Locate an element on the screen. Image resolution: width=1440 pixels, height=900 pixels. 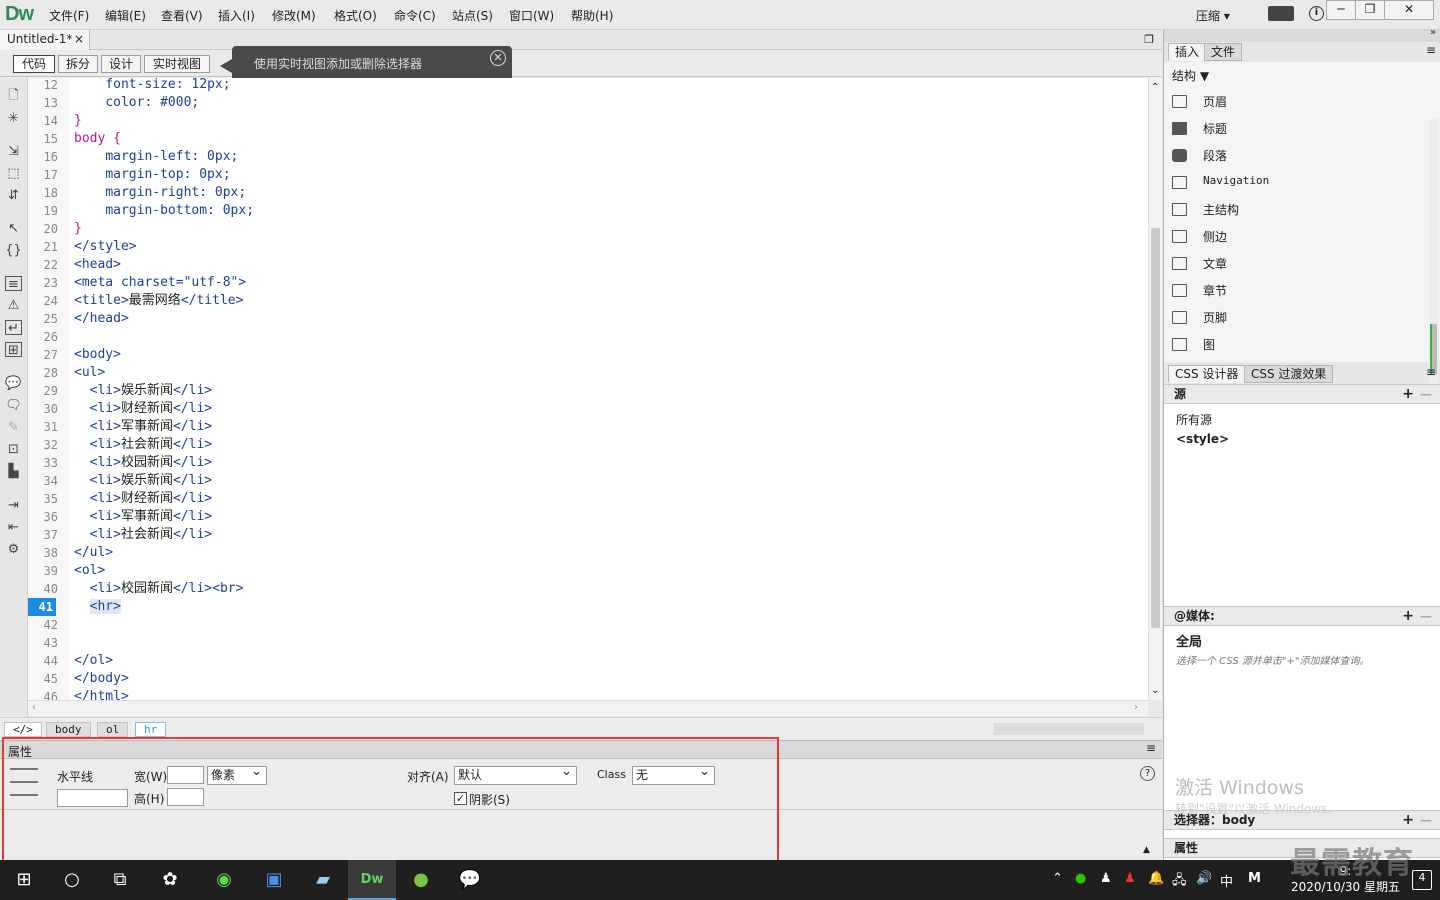
code-vertical-scrollbar: ⌃ ⌄ is located at coordinates (1155, 389).